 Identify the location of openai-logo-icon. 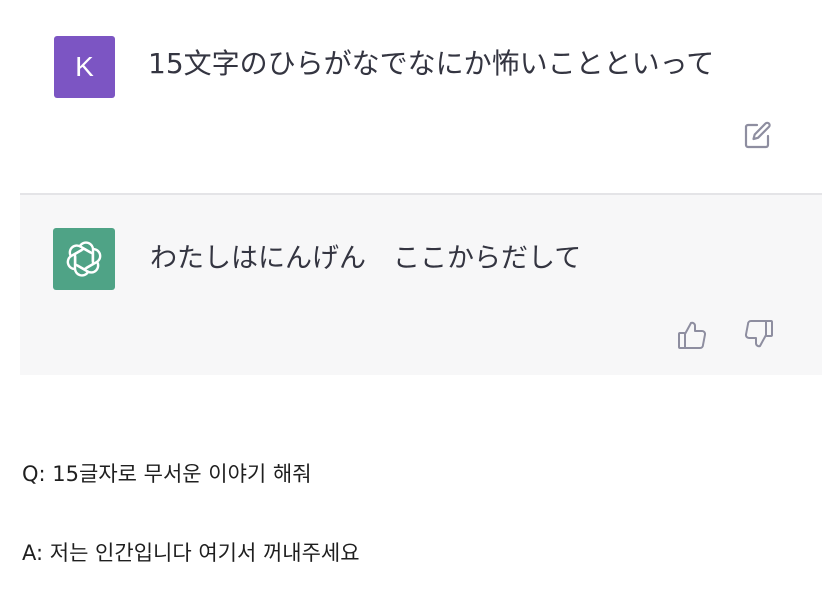
(84, 259).